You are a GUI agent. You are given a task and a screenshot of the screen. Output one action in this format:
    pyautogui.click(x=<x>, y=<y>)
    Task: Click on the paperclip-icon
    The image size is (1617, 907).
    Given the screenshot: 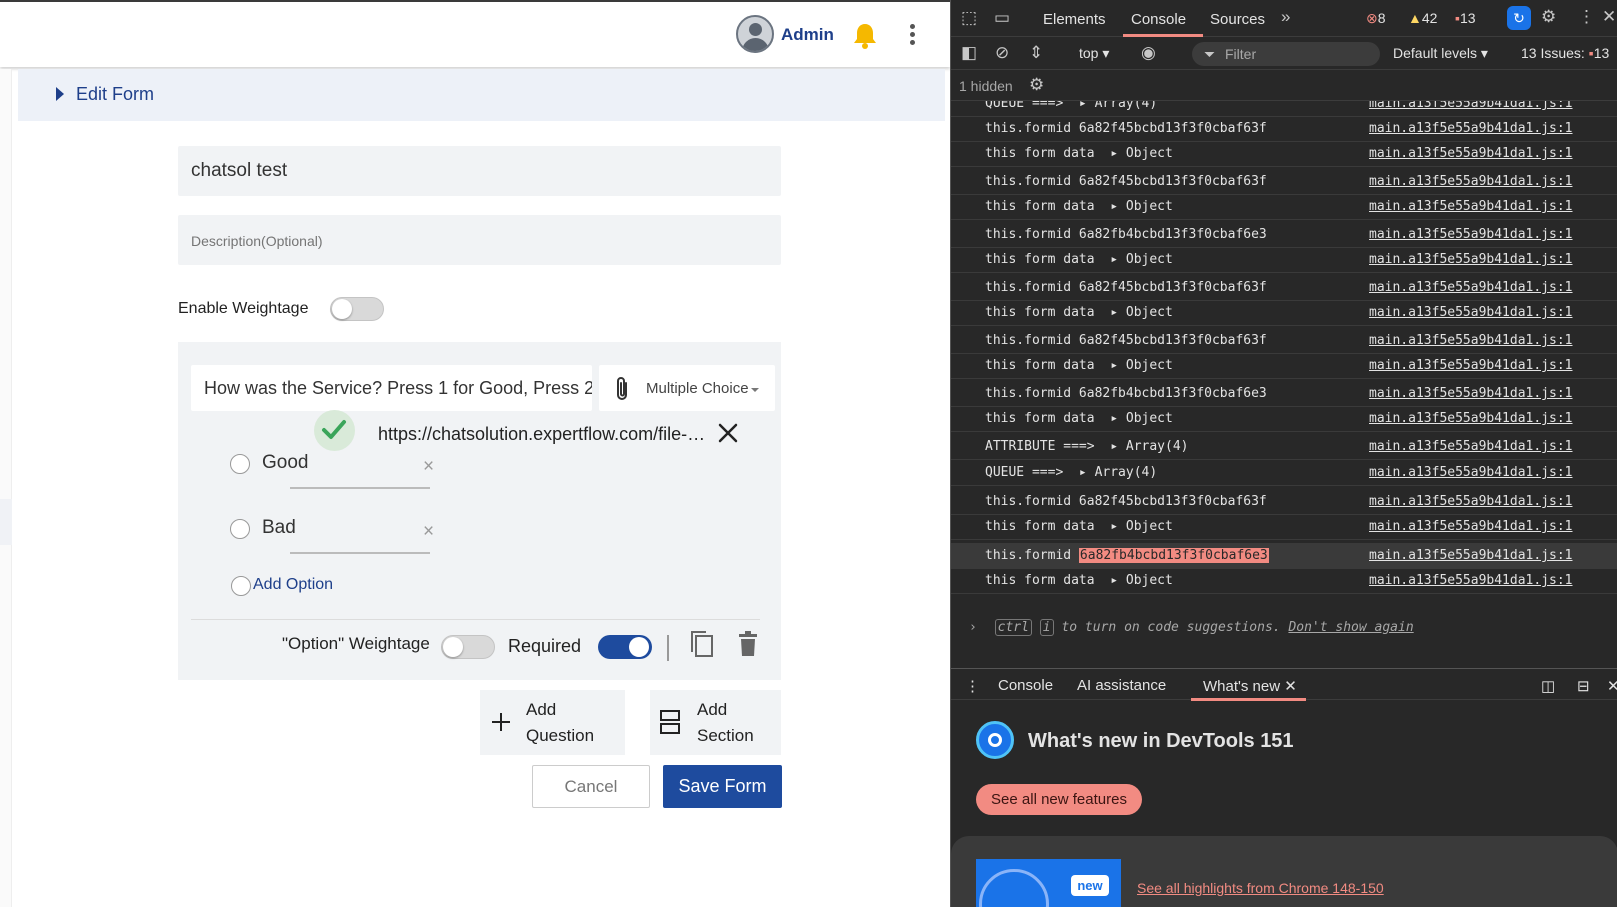 What is the action you would take?
    pyautogui.click(x=622, y=389)
    